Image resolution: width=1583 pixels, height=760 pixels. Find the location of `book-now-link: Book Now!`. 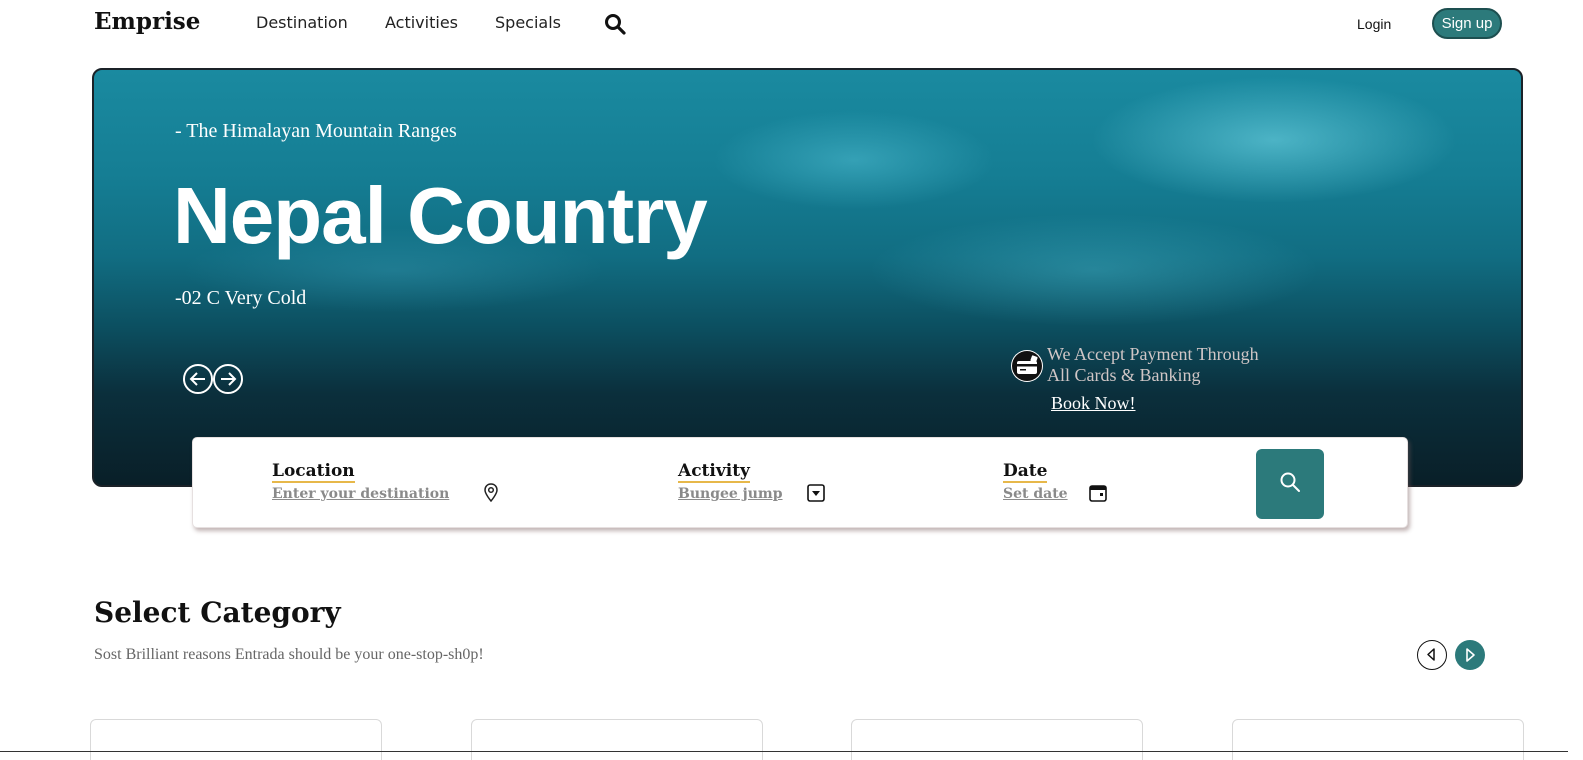

book-now-link: Book Now! is located at coordinates (1093, 403).